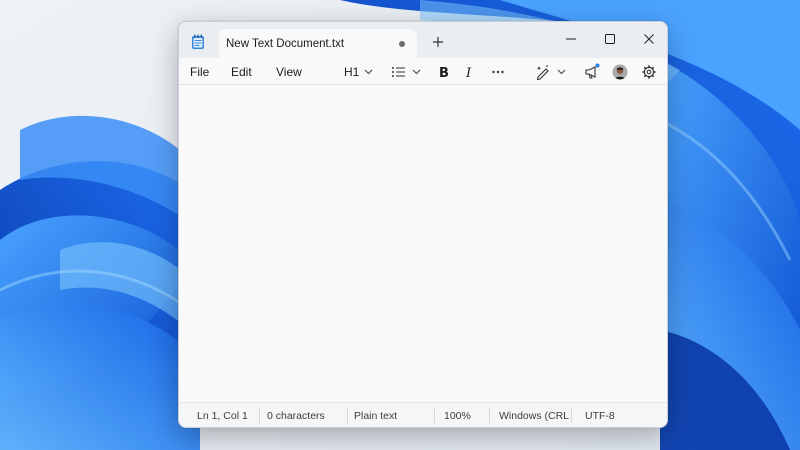  I want to click on heading-dropdown: H1, so click(351, 72).